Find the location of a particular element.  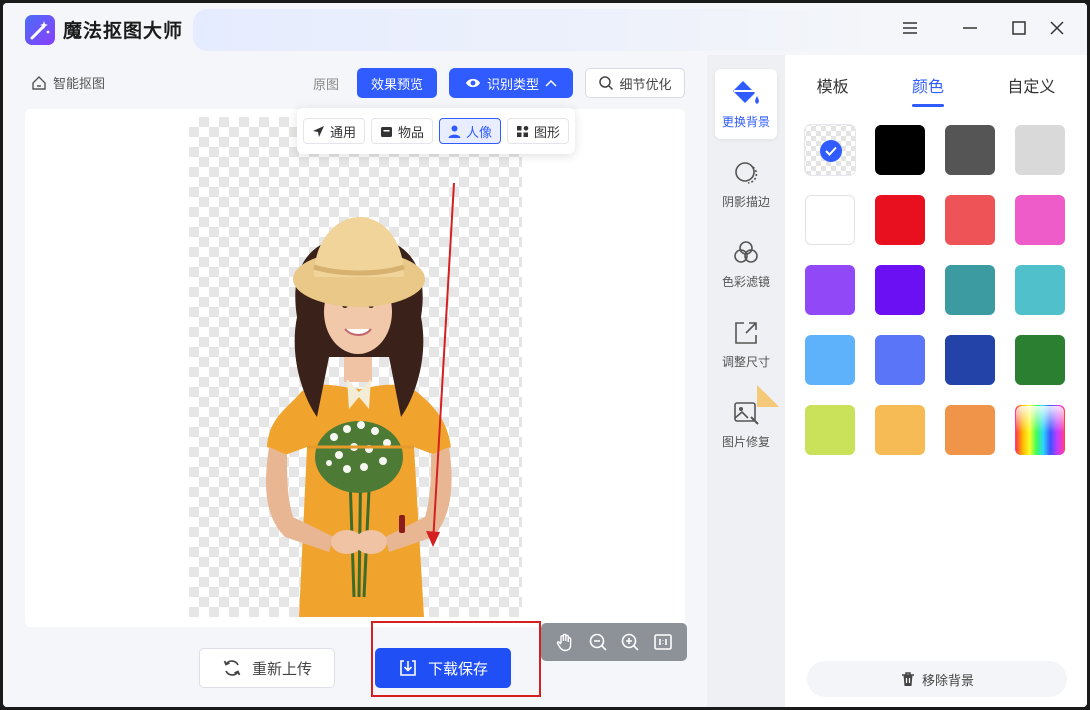

minimize-icon is located at coordinates (970, 28).